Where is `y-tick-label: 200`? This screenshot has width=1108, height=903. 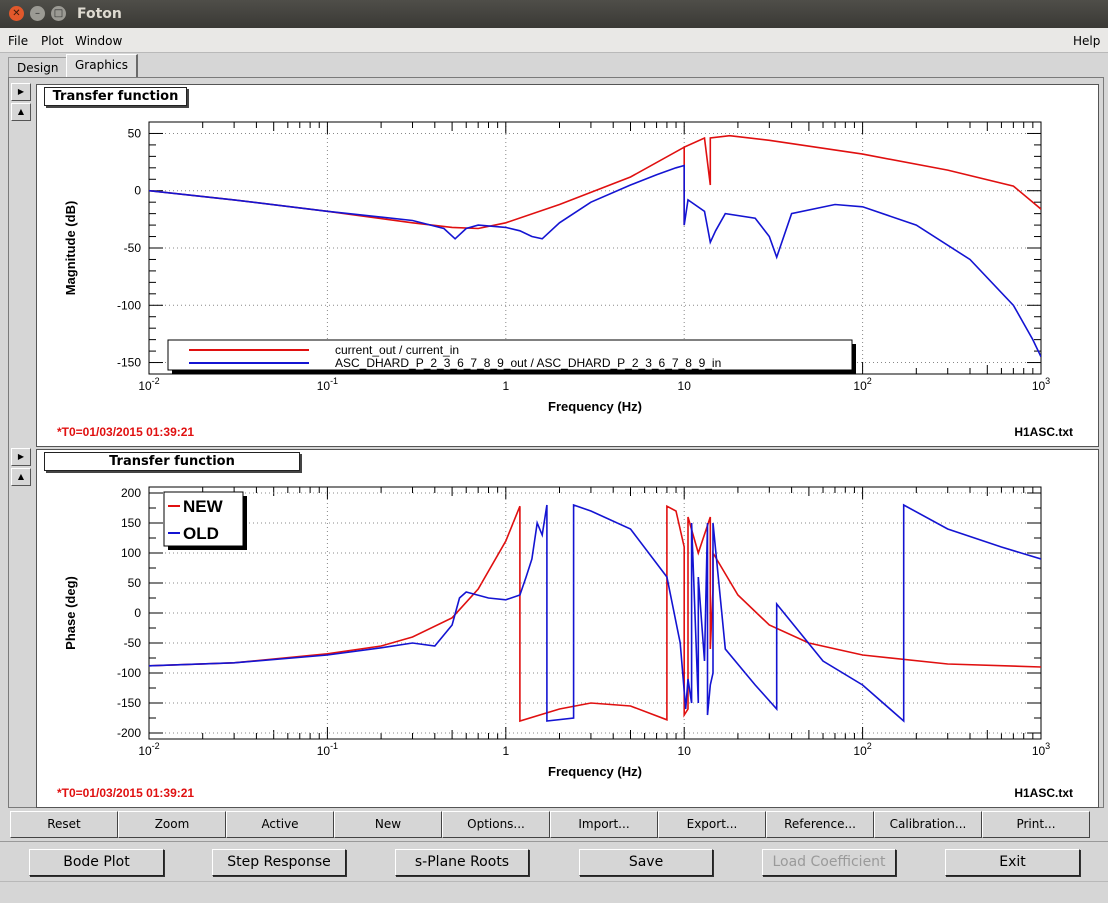
y-tick-label: 200 is located at coordinates (131, 493).